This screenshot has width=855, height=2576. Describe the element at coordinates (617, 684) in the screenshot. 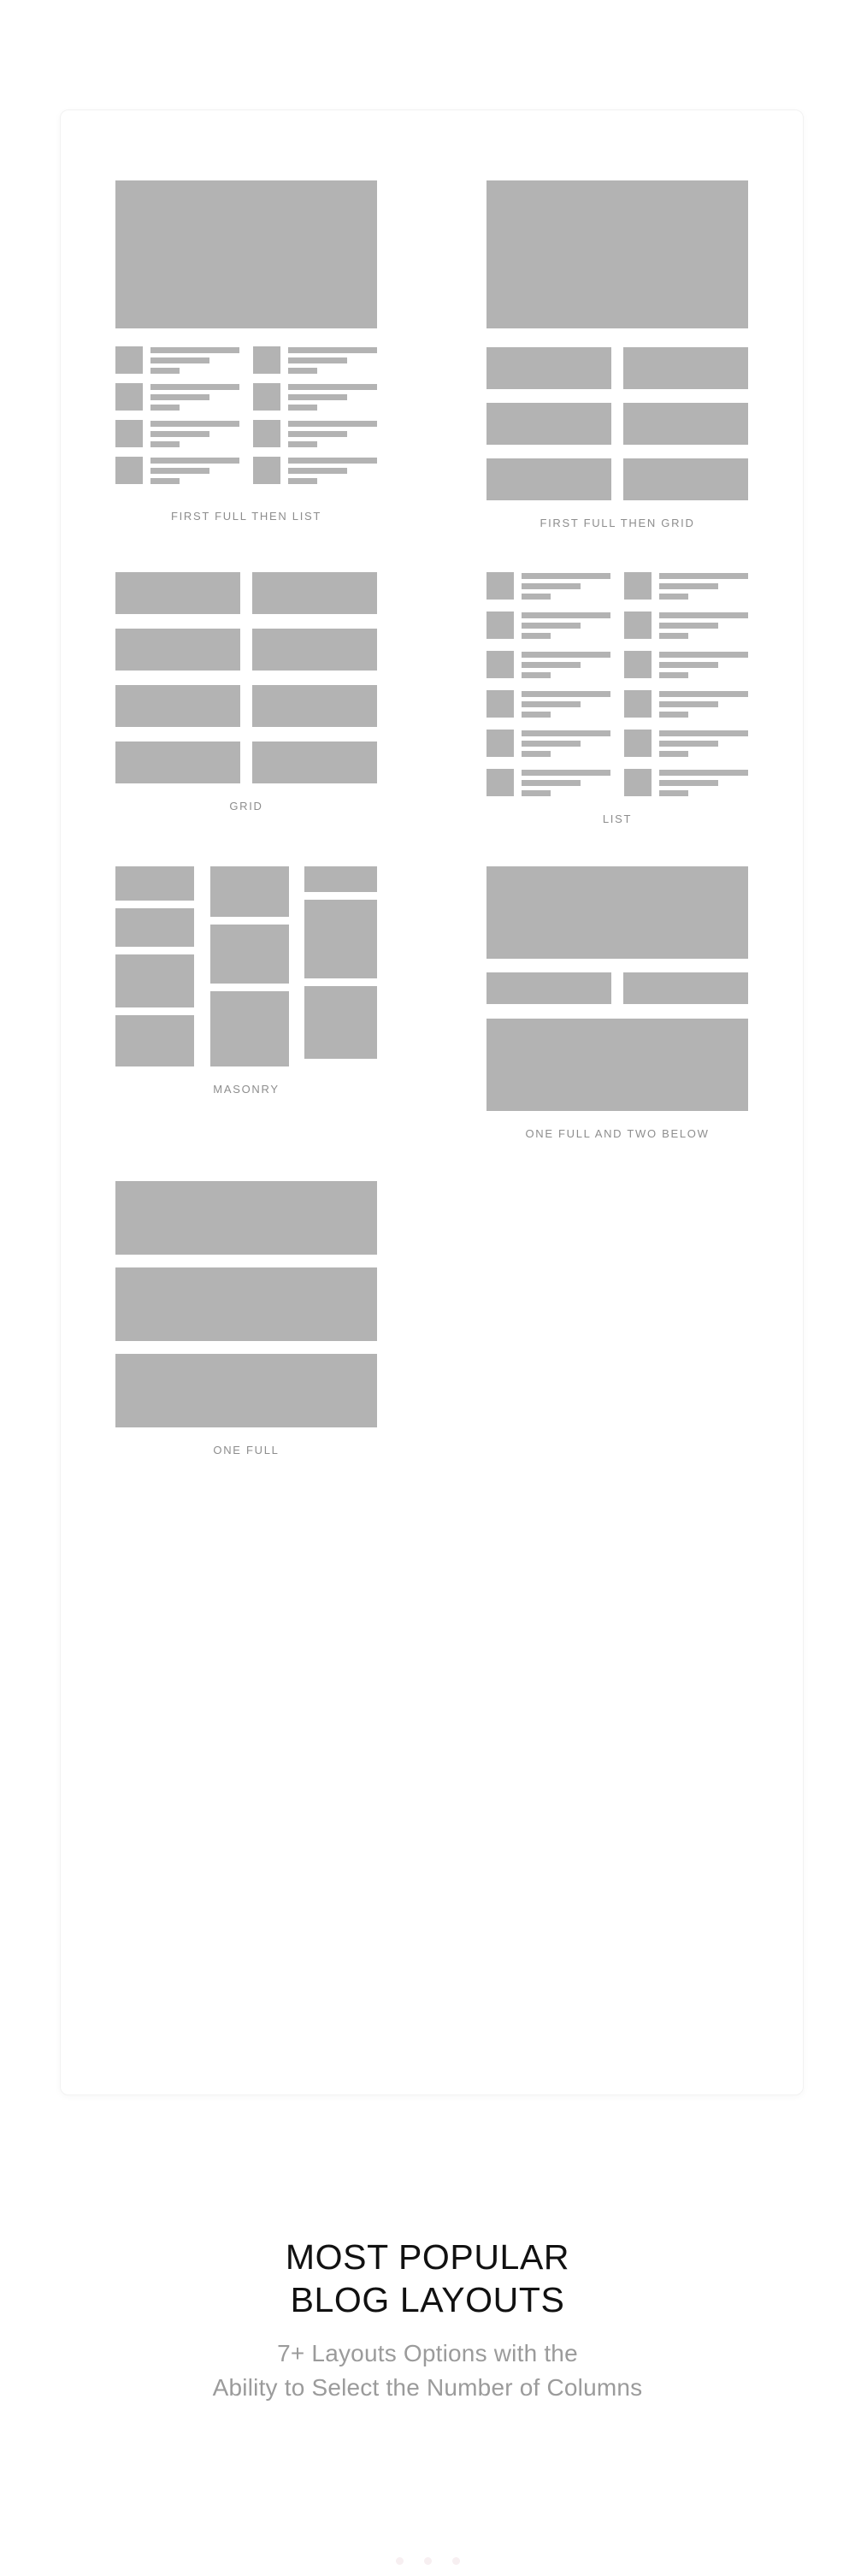

I see `layout-thumbnail-list` at that location.